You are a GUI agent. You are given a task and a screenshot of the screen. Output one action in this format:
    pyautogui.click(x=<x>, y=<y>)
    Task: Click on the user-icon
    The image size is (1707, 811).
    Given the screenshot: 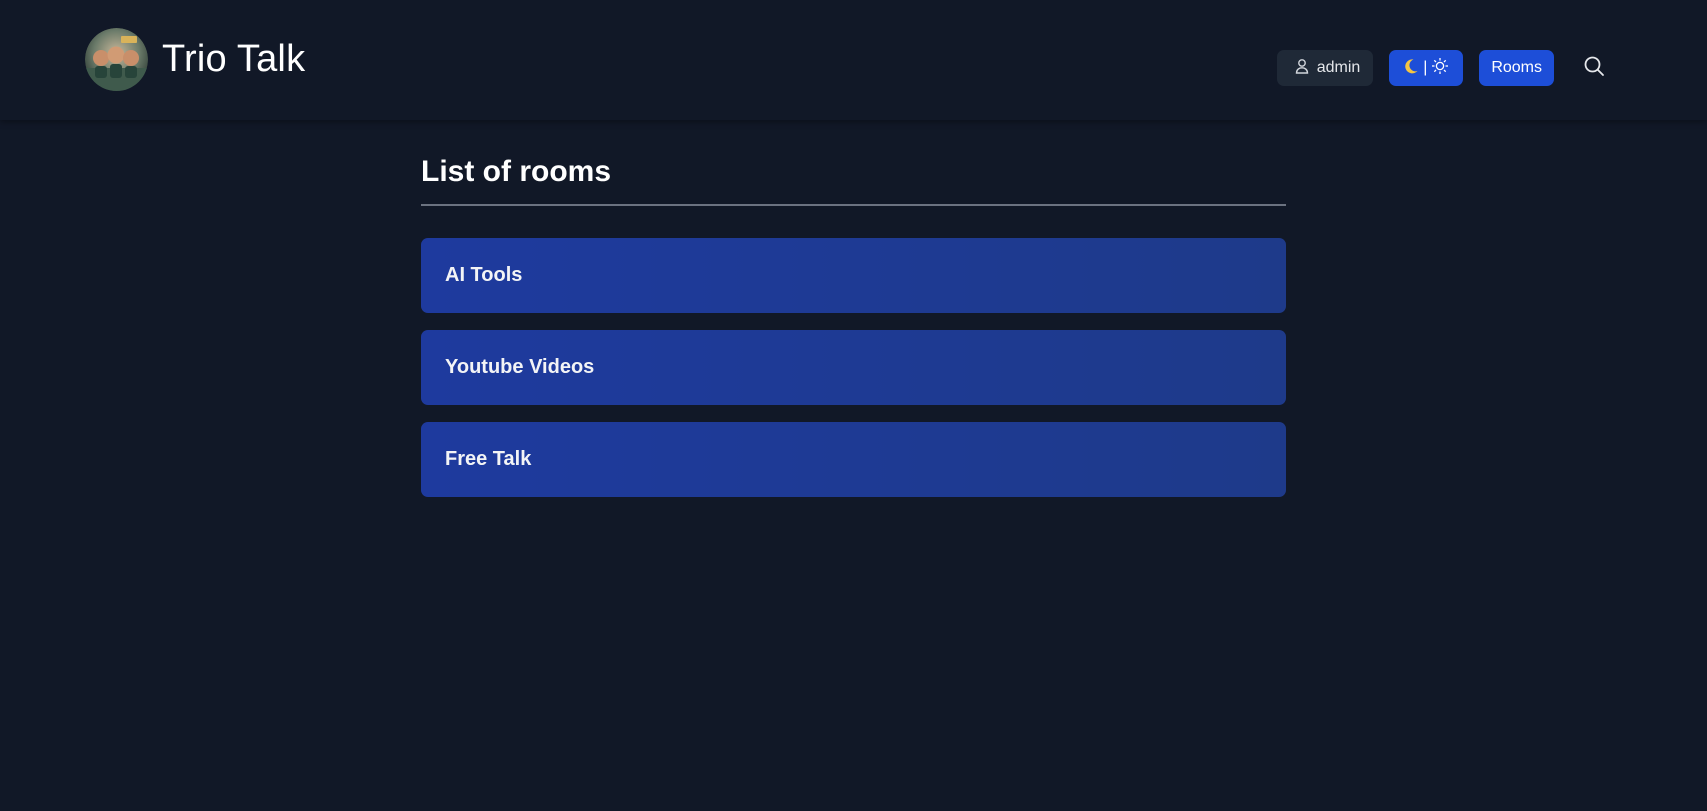 What is the action you would take?
    pyautogui.click(x=1302, y=68)
    